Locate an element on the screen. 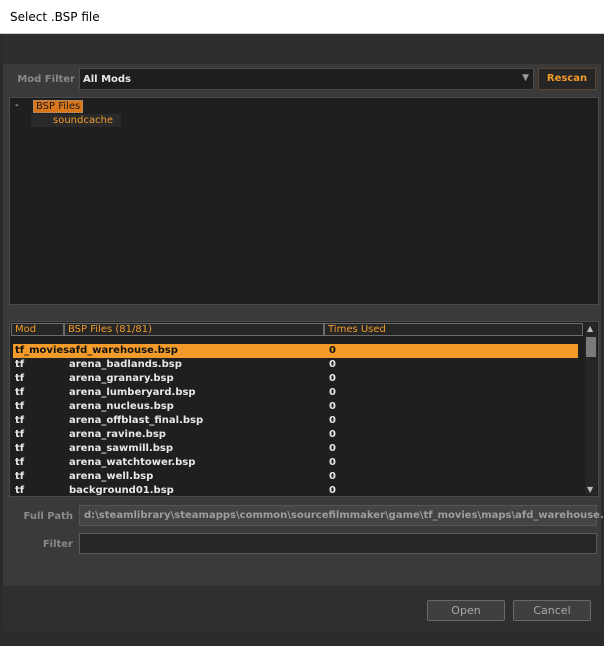  table-row: tf background01.bsp 0 is located at coordinates (295, 490).